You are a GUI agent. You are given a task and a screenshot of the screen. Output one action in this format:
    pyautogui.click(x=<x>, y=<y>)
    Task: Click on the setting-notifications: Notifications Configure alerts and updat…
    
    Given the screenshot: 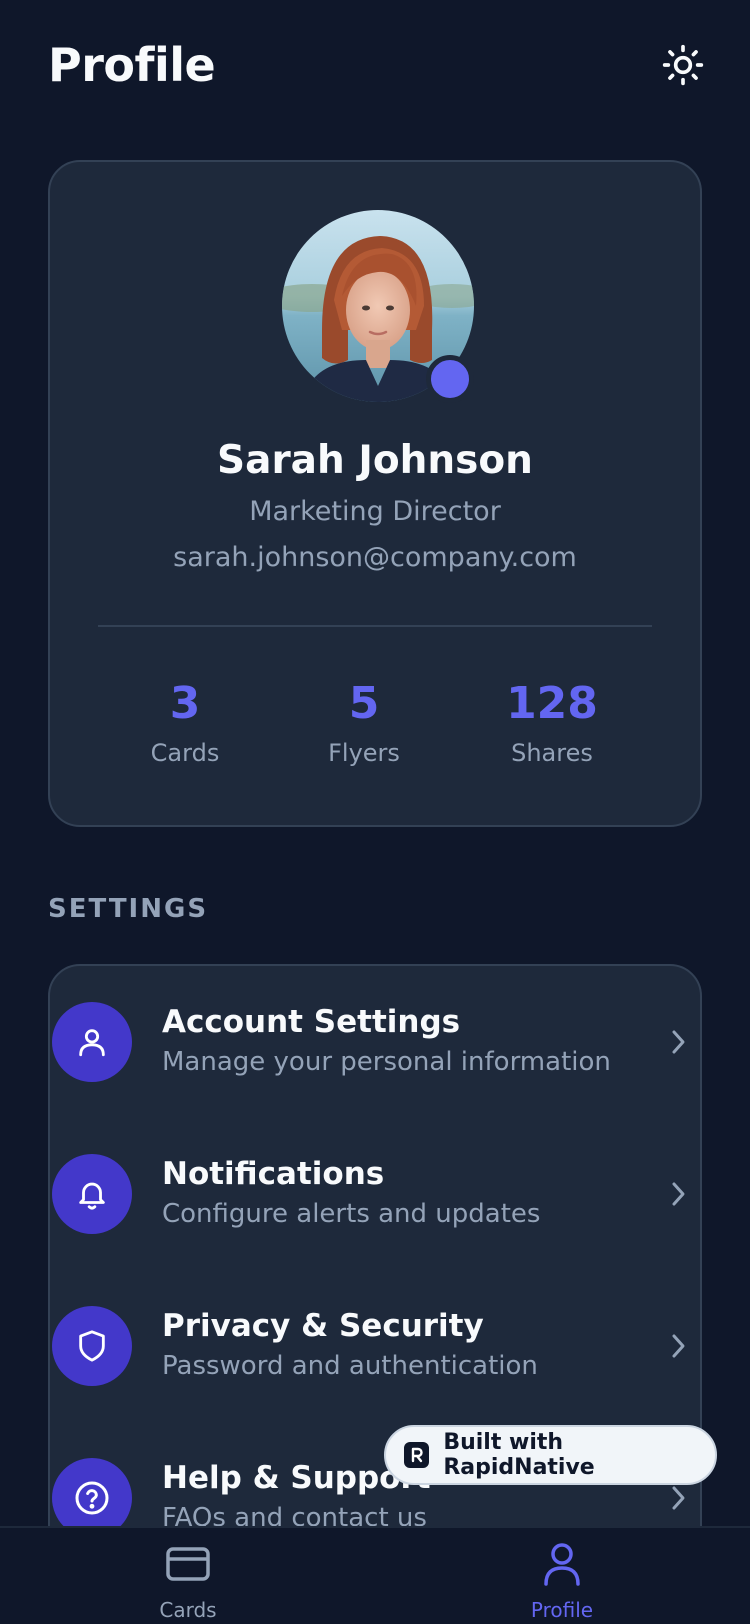 What is the action you would take?
    pyautogui.click(x=377, y=1194)
    